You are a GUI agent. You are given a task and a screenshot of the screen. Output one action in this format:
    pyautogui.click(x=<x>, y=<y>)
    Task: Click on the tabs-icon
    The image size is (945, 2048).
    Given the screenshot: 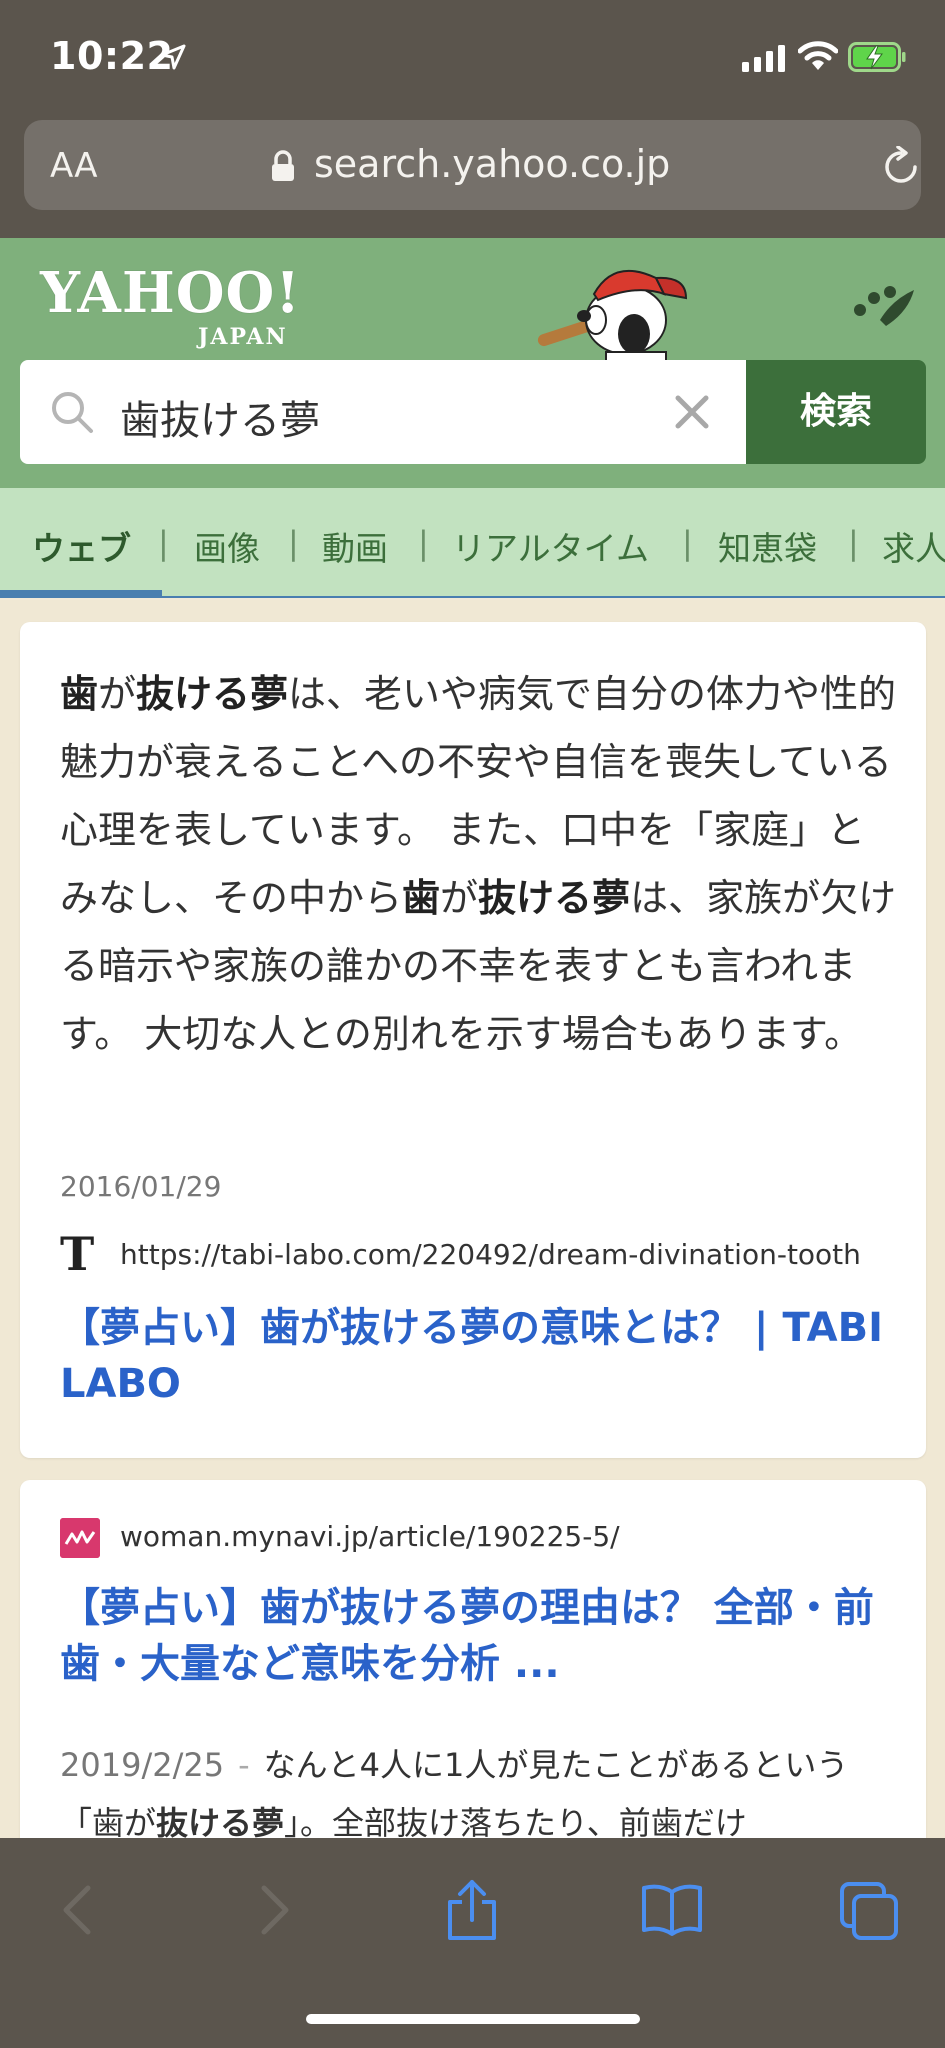 What is the action you would take?
    pyautogui.click(x=868, y=1910)
    